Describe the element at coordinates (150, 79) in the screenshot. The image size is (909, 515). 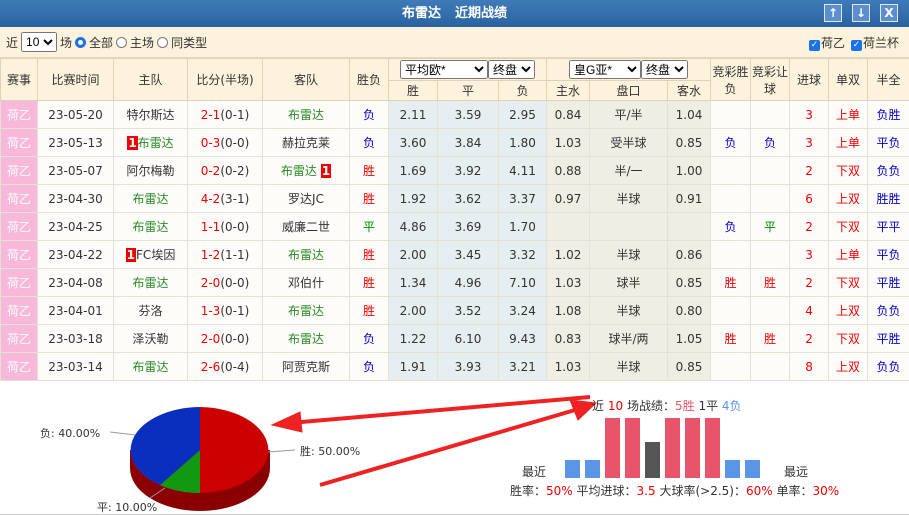
I see `header-home: 主队` at that location.